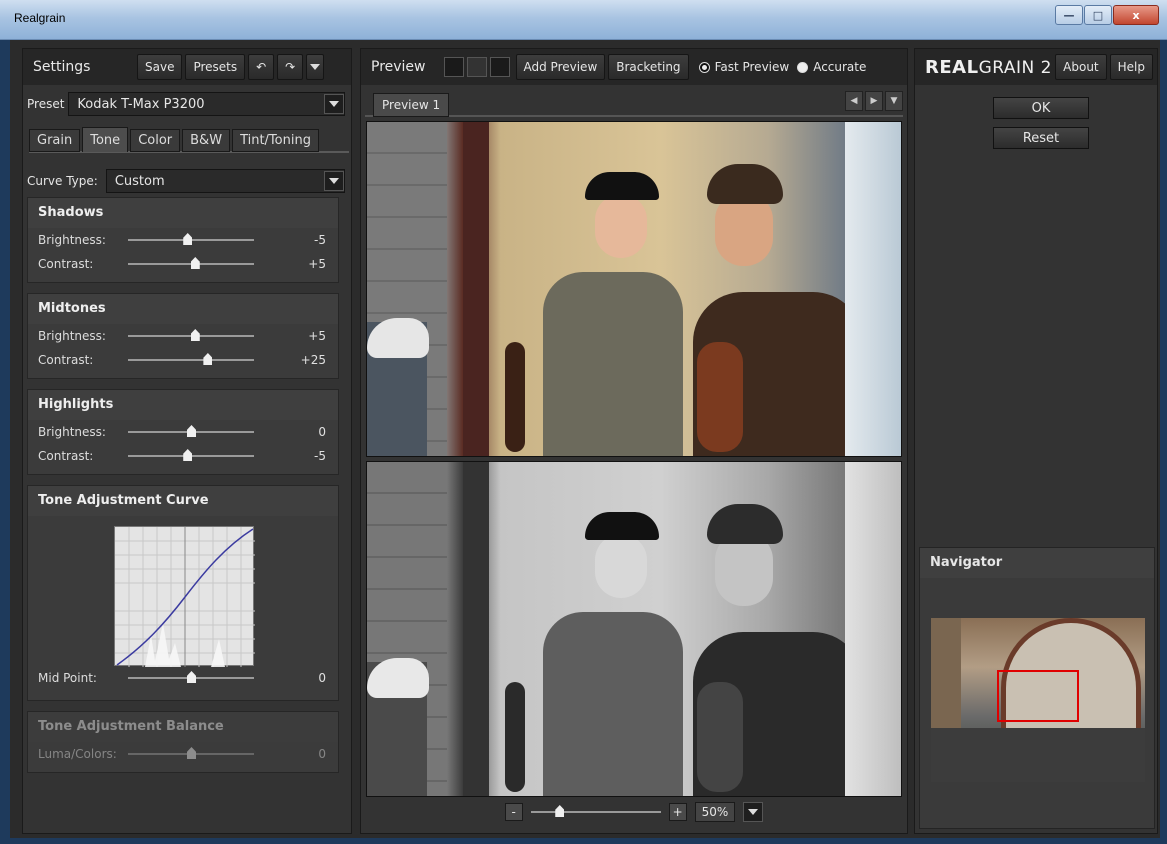 This screenshot has width=1167, height=844. What do you see at coordinates (560, 67) in the screenshot?
I see `add-preview-button: Add Preview` at bounding box center [560, 67].